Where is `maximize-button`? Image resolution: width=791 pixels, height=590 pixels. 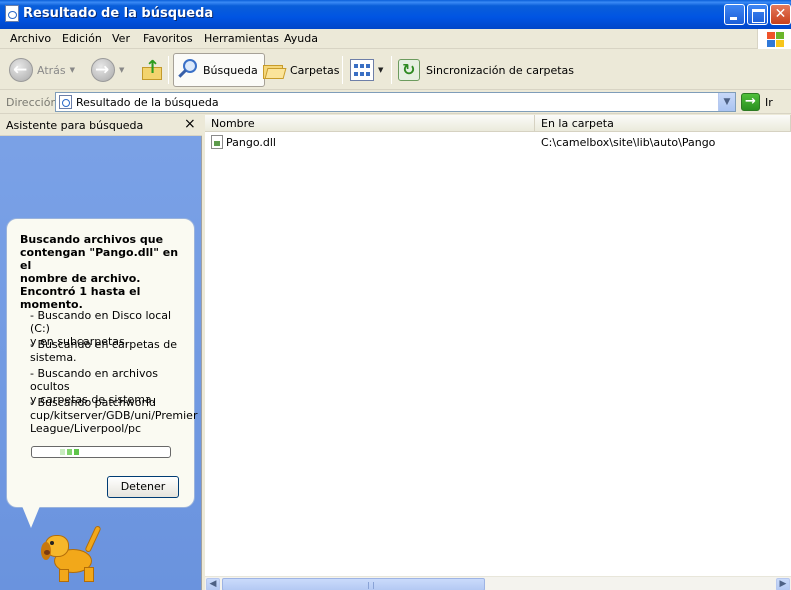
maximize-button is located at coordinates (757, 14).